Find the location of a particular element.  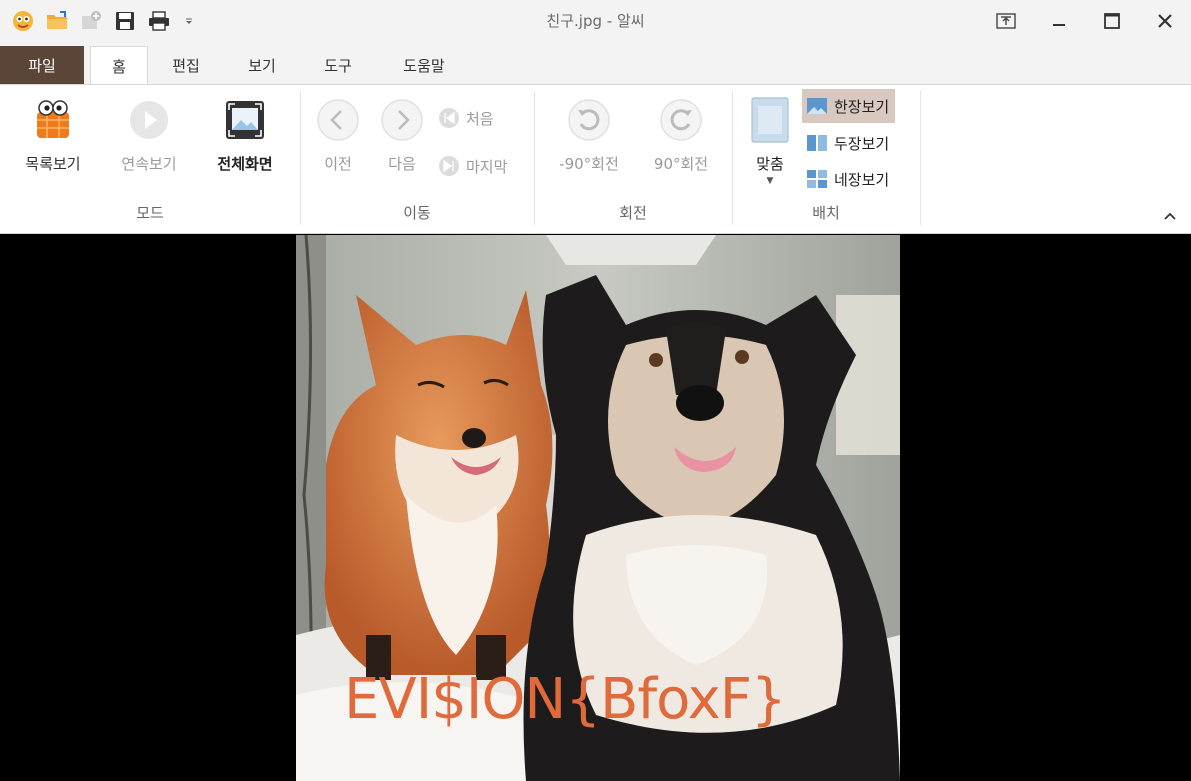

slideshow-button: 연속보기 is located at coordinates (149, 135).